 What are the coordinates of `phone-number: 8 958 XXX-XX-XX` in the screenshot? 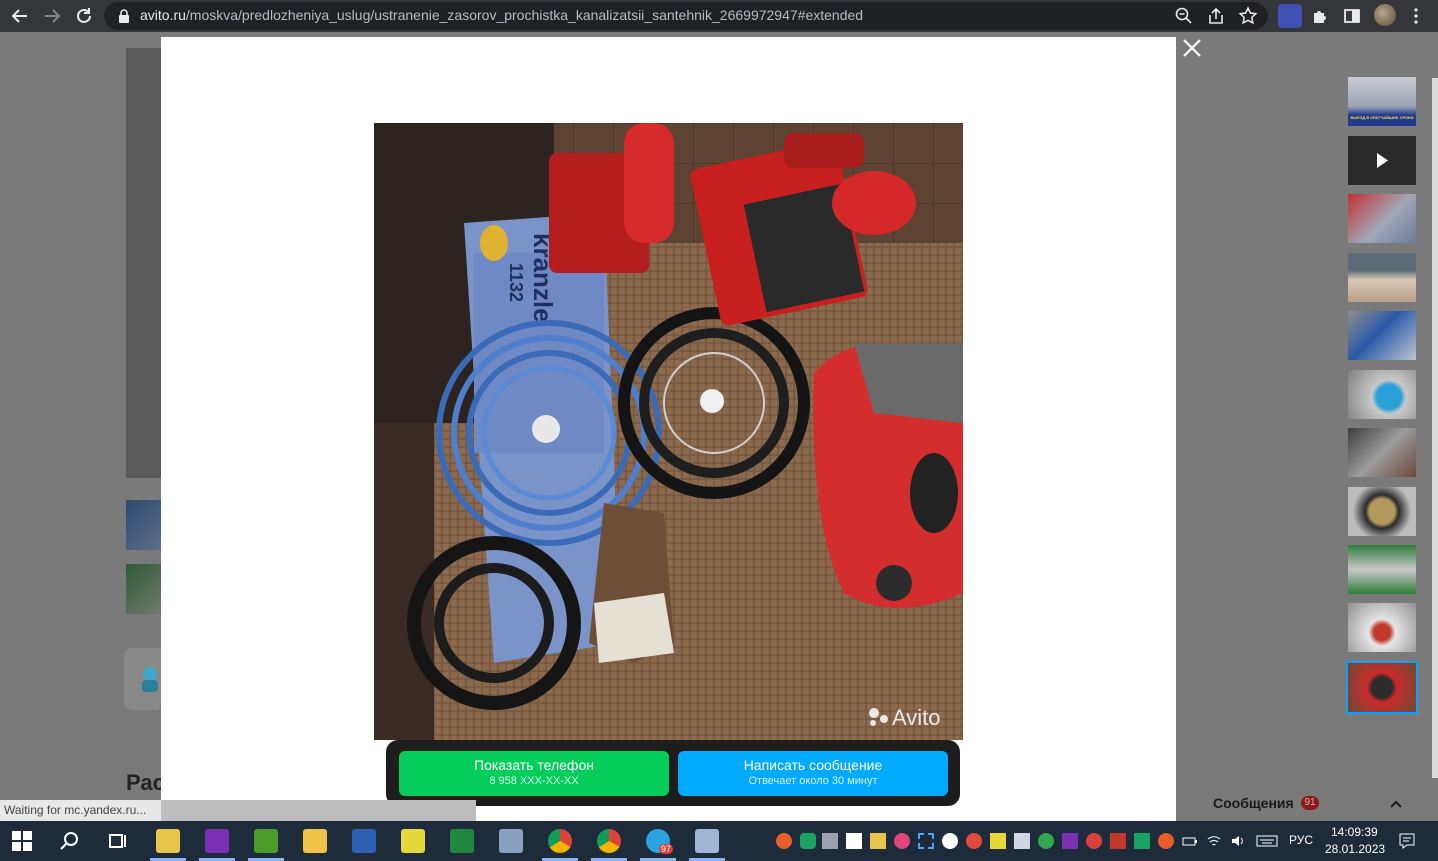 It's located at (534, 781).